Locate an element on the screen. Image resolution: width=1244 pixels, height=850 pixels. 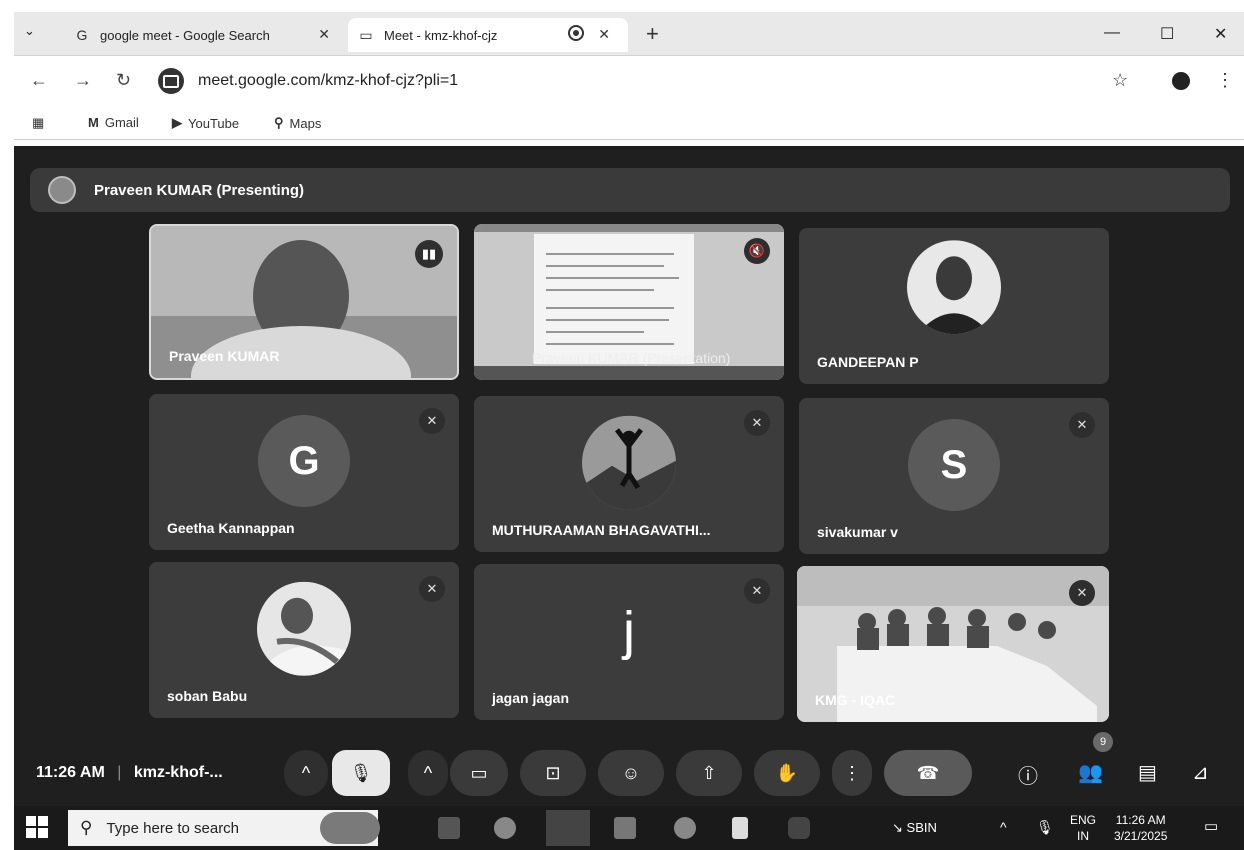
participant-initial: j is located at coordinates (629, 630).